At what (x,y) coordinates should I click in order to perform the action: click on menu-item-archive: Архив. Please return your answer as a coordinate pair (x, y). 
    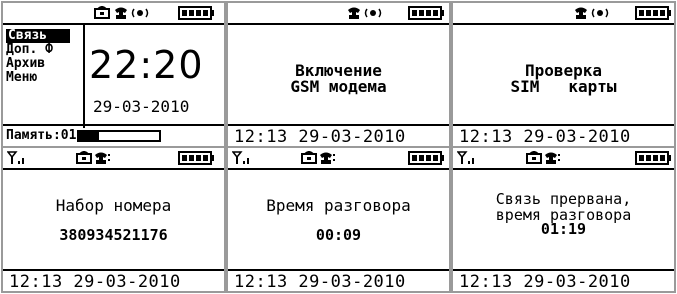
    Looking at the image, I should click on (43, 64).